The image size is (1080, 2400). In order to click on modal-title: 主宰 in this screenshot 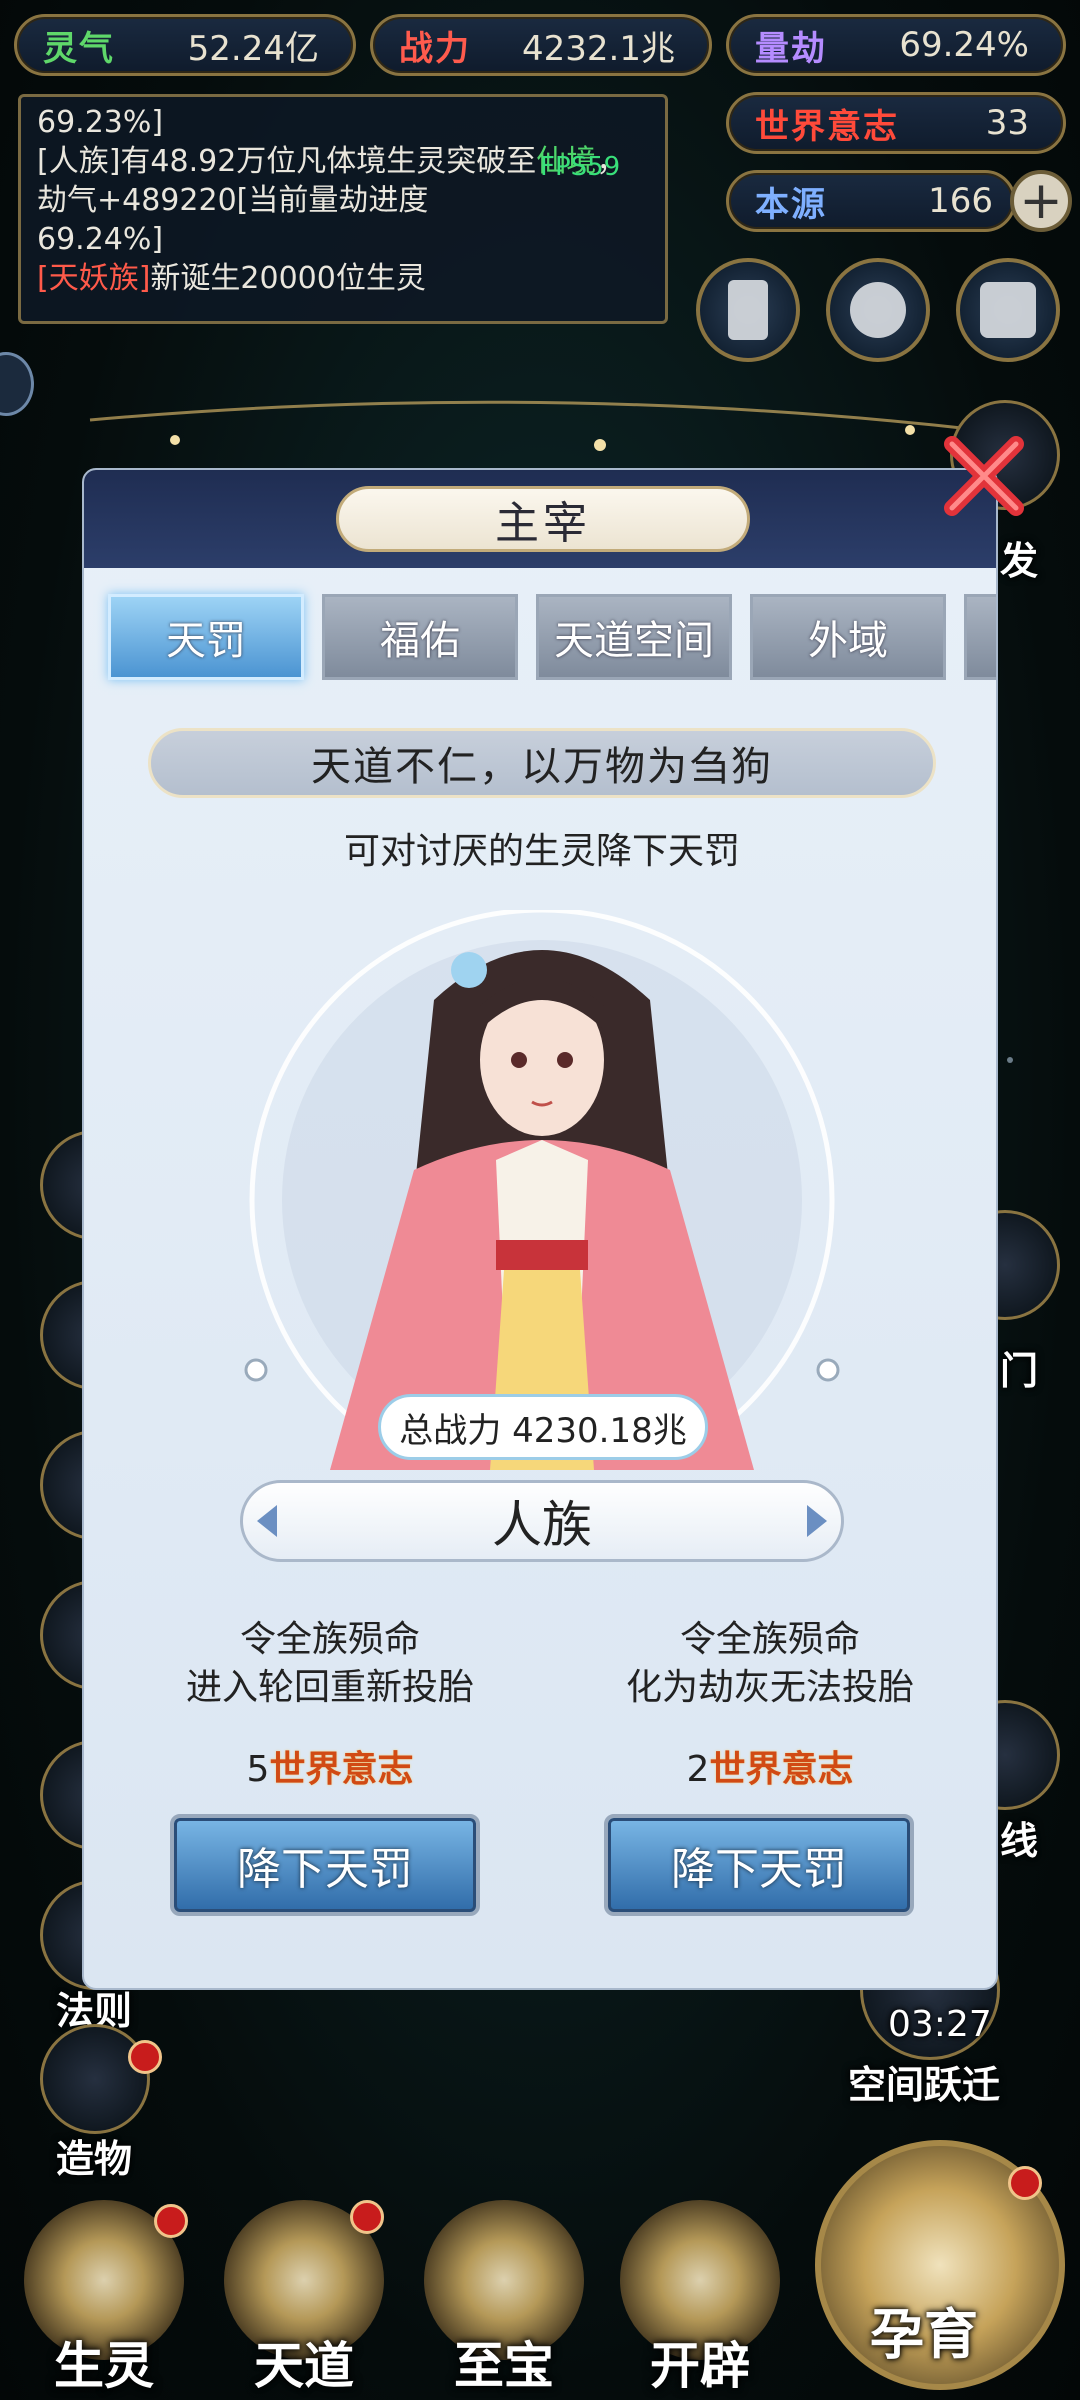, I will do `click(543, 523)`.